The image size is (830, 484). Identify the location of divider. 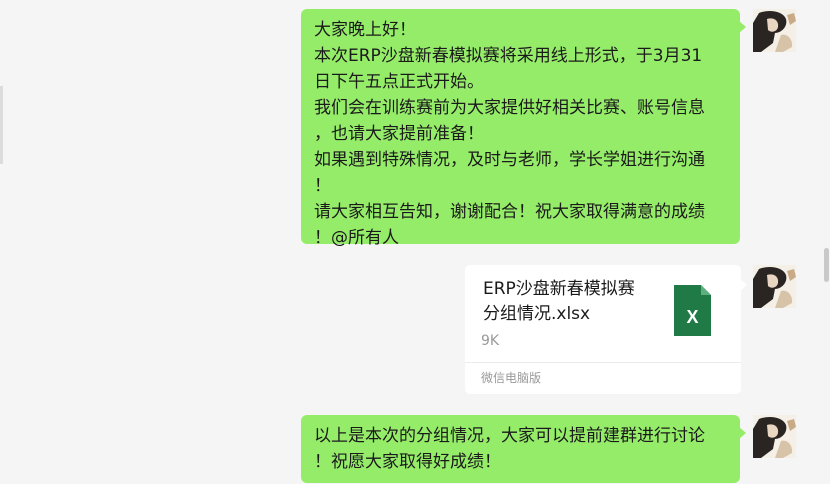
(603, 362).